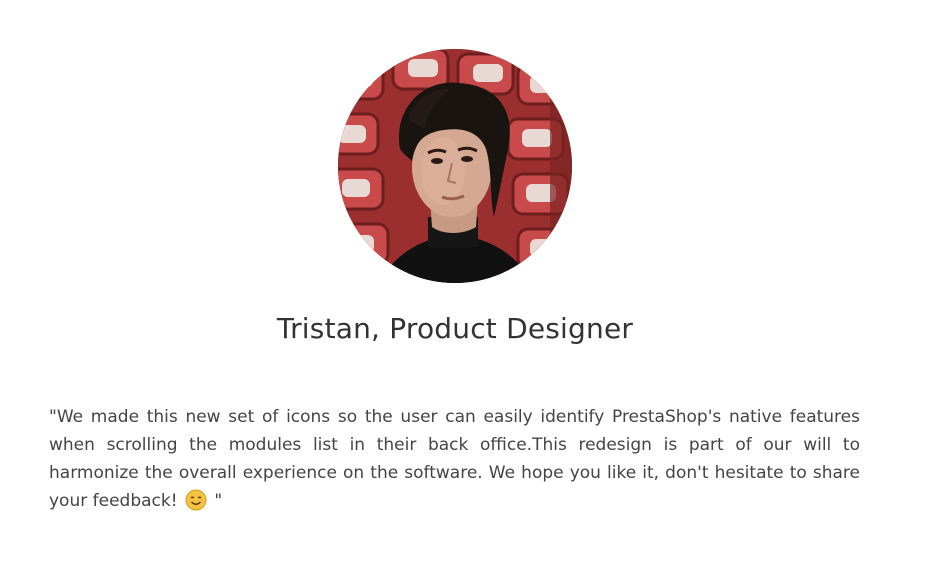  What do you see at coordinates (215, 501) in the screenshot?
I see `quote-end: "` at bounding box center [215, 501].